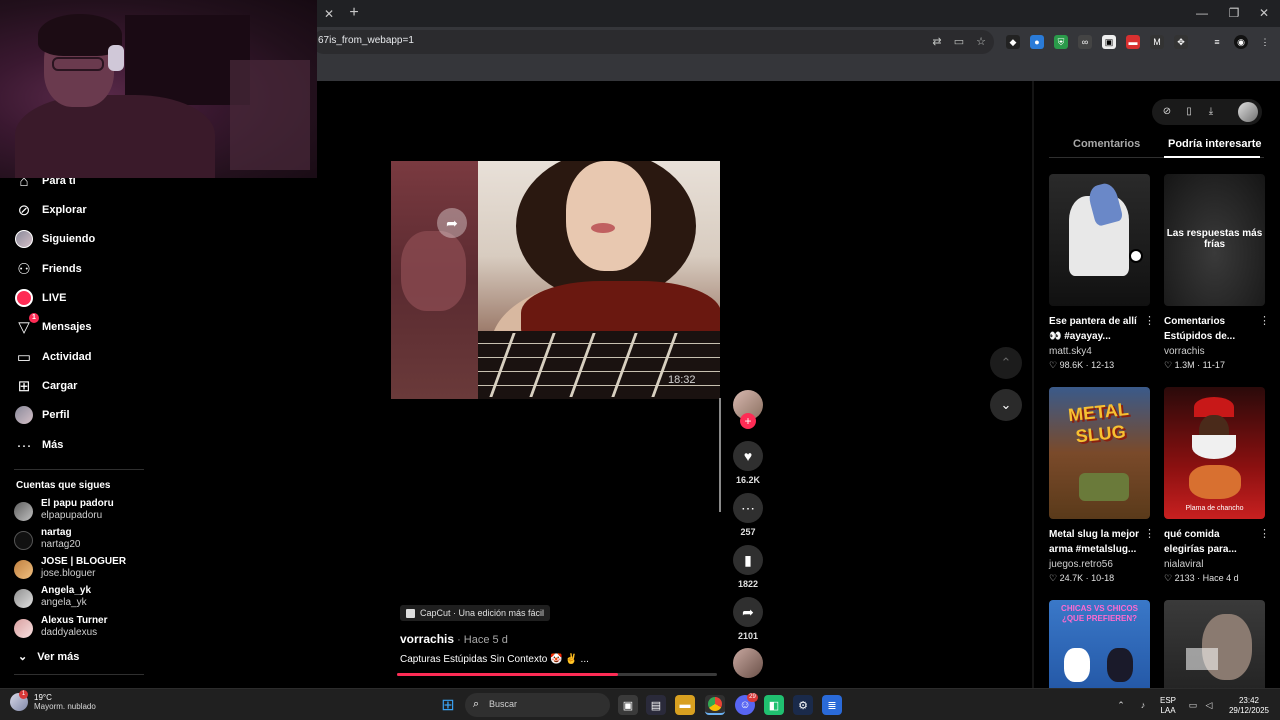 This screenshot has height=720, width=1280. What do you see at coordinates (53, 700) in the screenshot?
I see `weather-widget: 1 19°C Mayorm. nublado` at bounding box center [53, 700].